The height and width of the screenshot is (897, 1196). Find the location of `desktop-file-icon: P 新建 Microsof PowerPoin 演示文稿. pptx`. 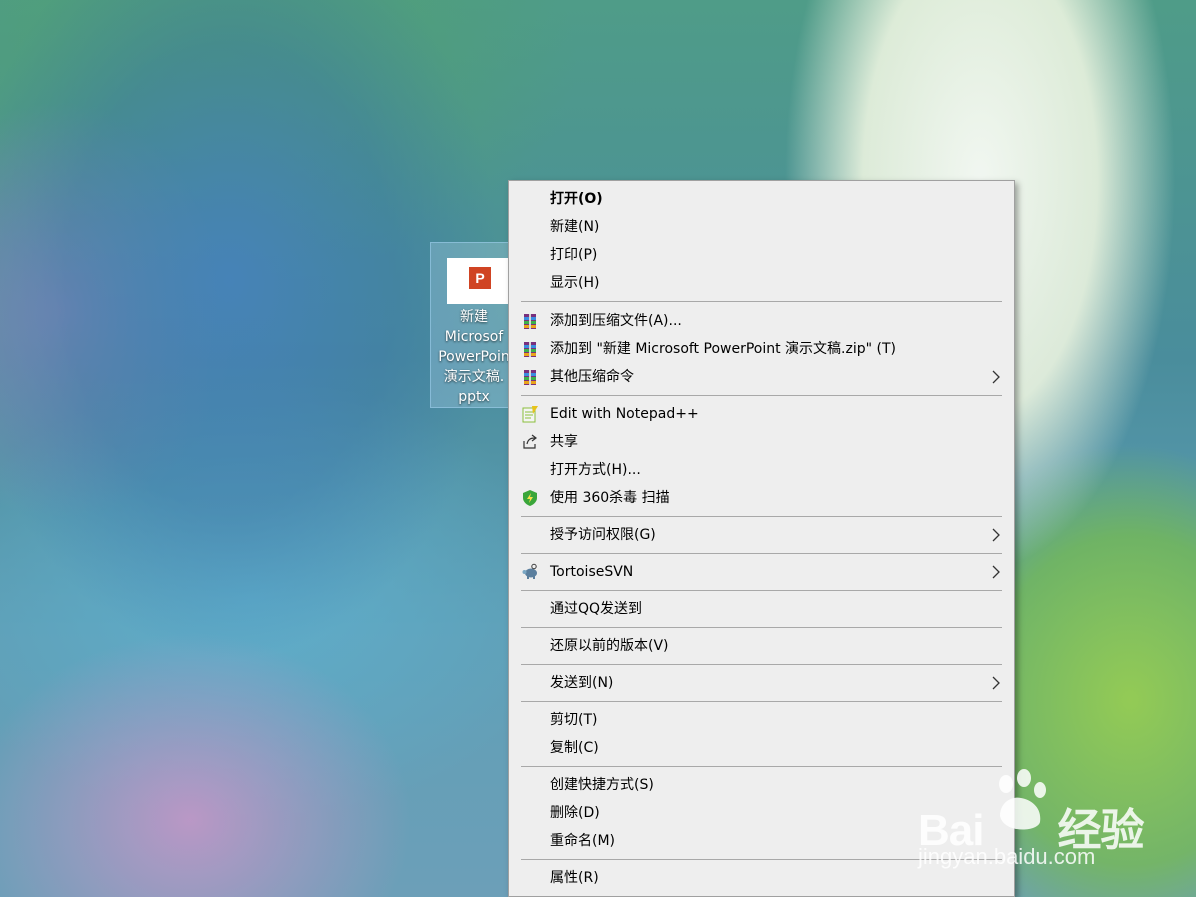

desktop-file-icon: P 新建 Microsof PowerPoin 演示文稿. pptx is located at coordinates (473, 325).